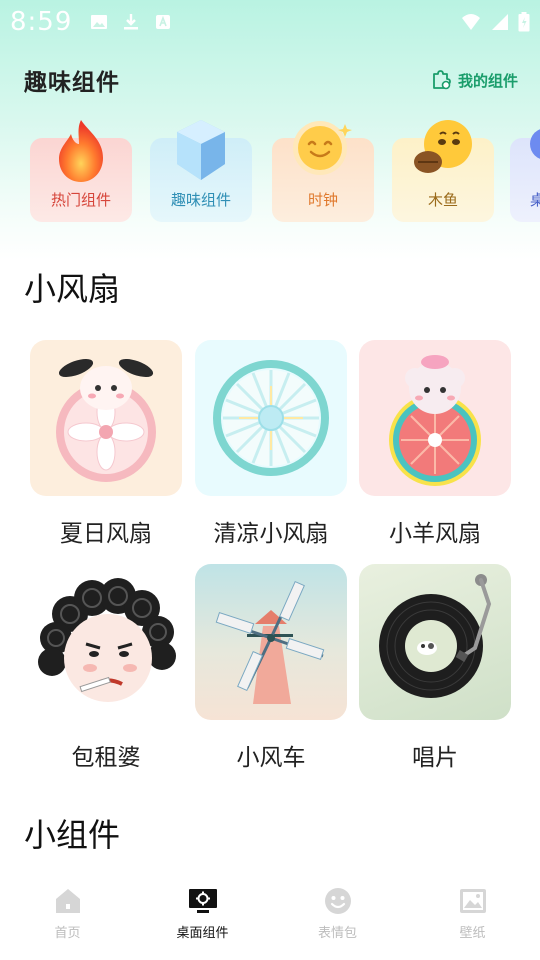  Describe the element at coordinates (163, 22) in the screenshot. I see `app-notification-icon` at that location.